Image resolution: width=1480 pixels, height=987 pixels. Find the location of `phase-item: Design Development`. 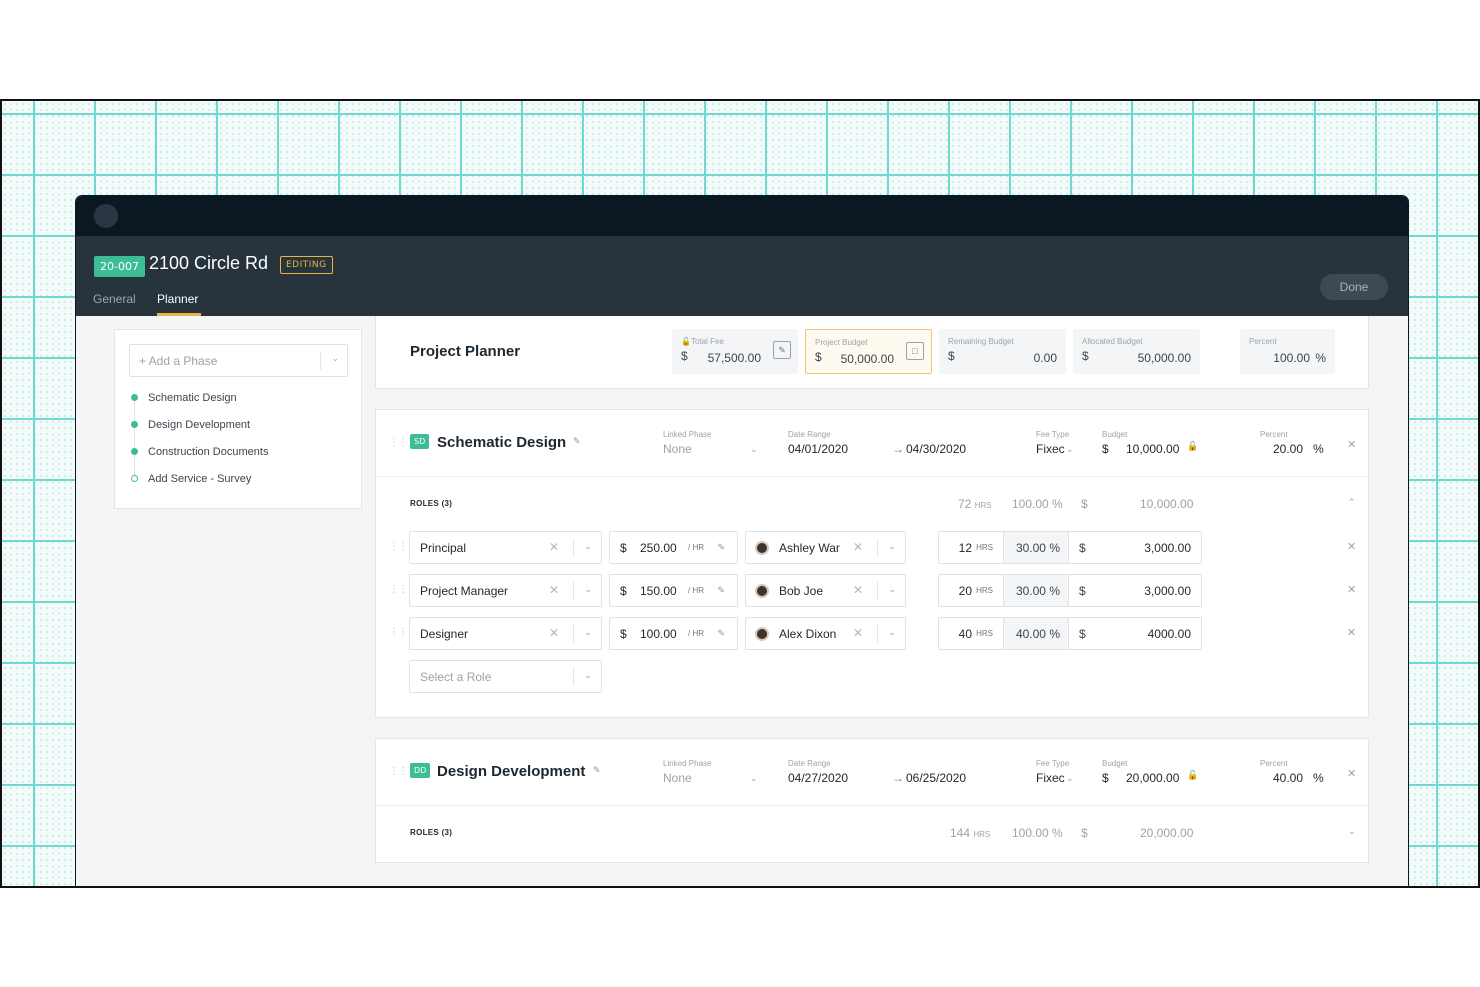

phase-item: Design Development is located at coordinates (199, 432).